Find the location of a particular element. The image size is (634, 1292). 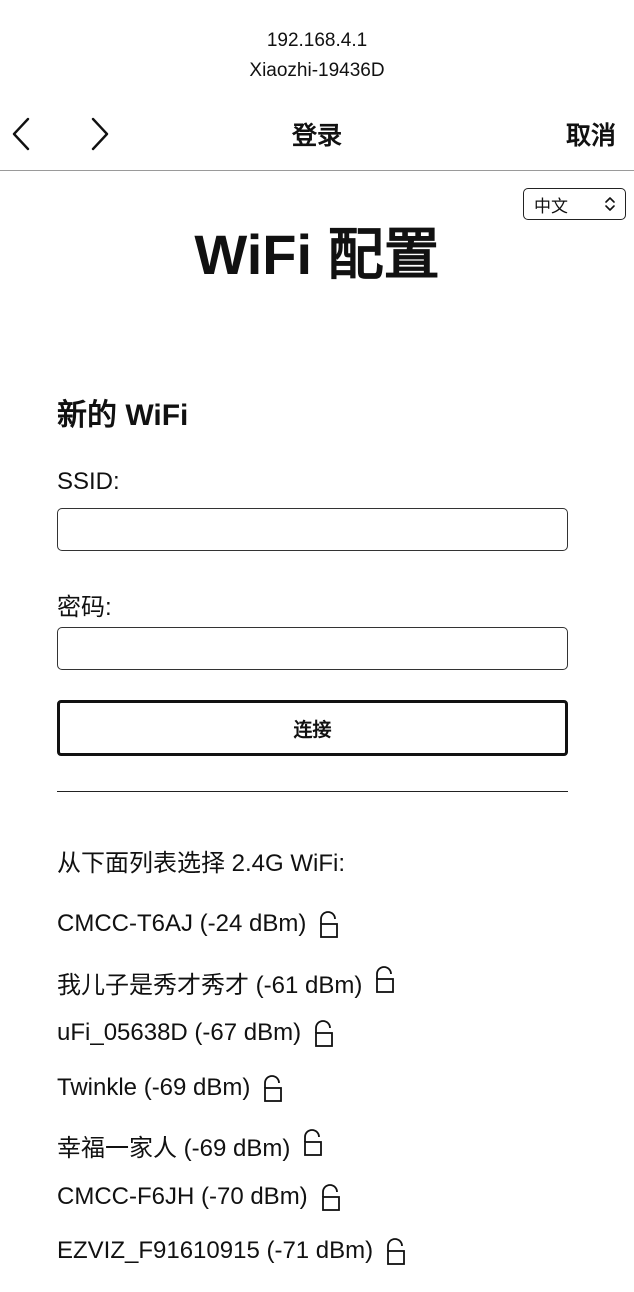

wifi-item: EZVIZ_F91610915 (-71 dBm) is located at coordinates (232, 1264).